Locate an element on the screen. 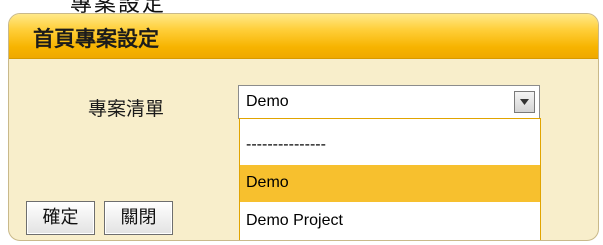  project-select: Demo is located at coordinates (389, 102).